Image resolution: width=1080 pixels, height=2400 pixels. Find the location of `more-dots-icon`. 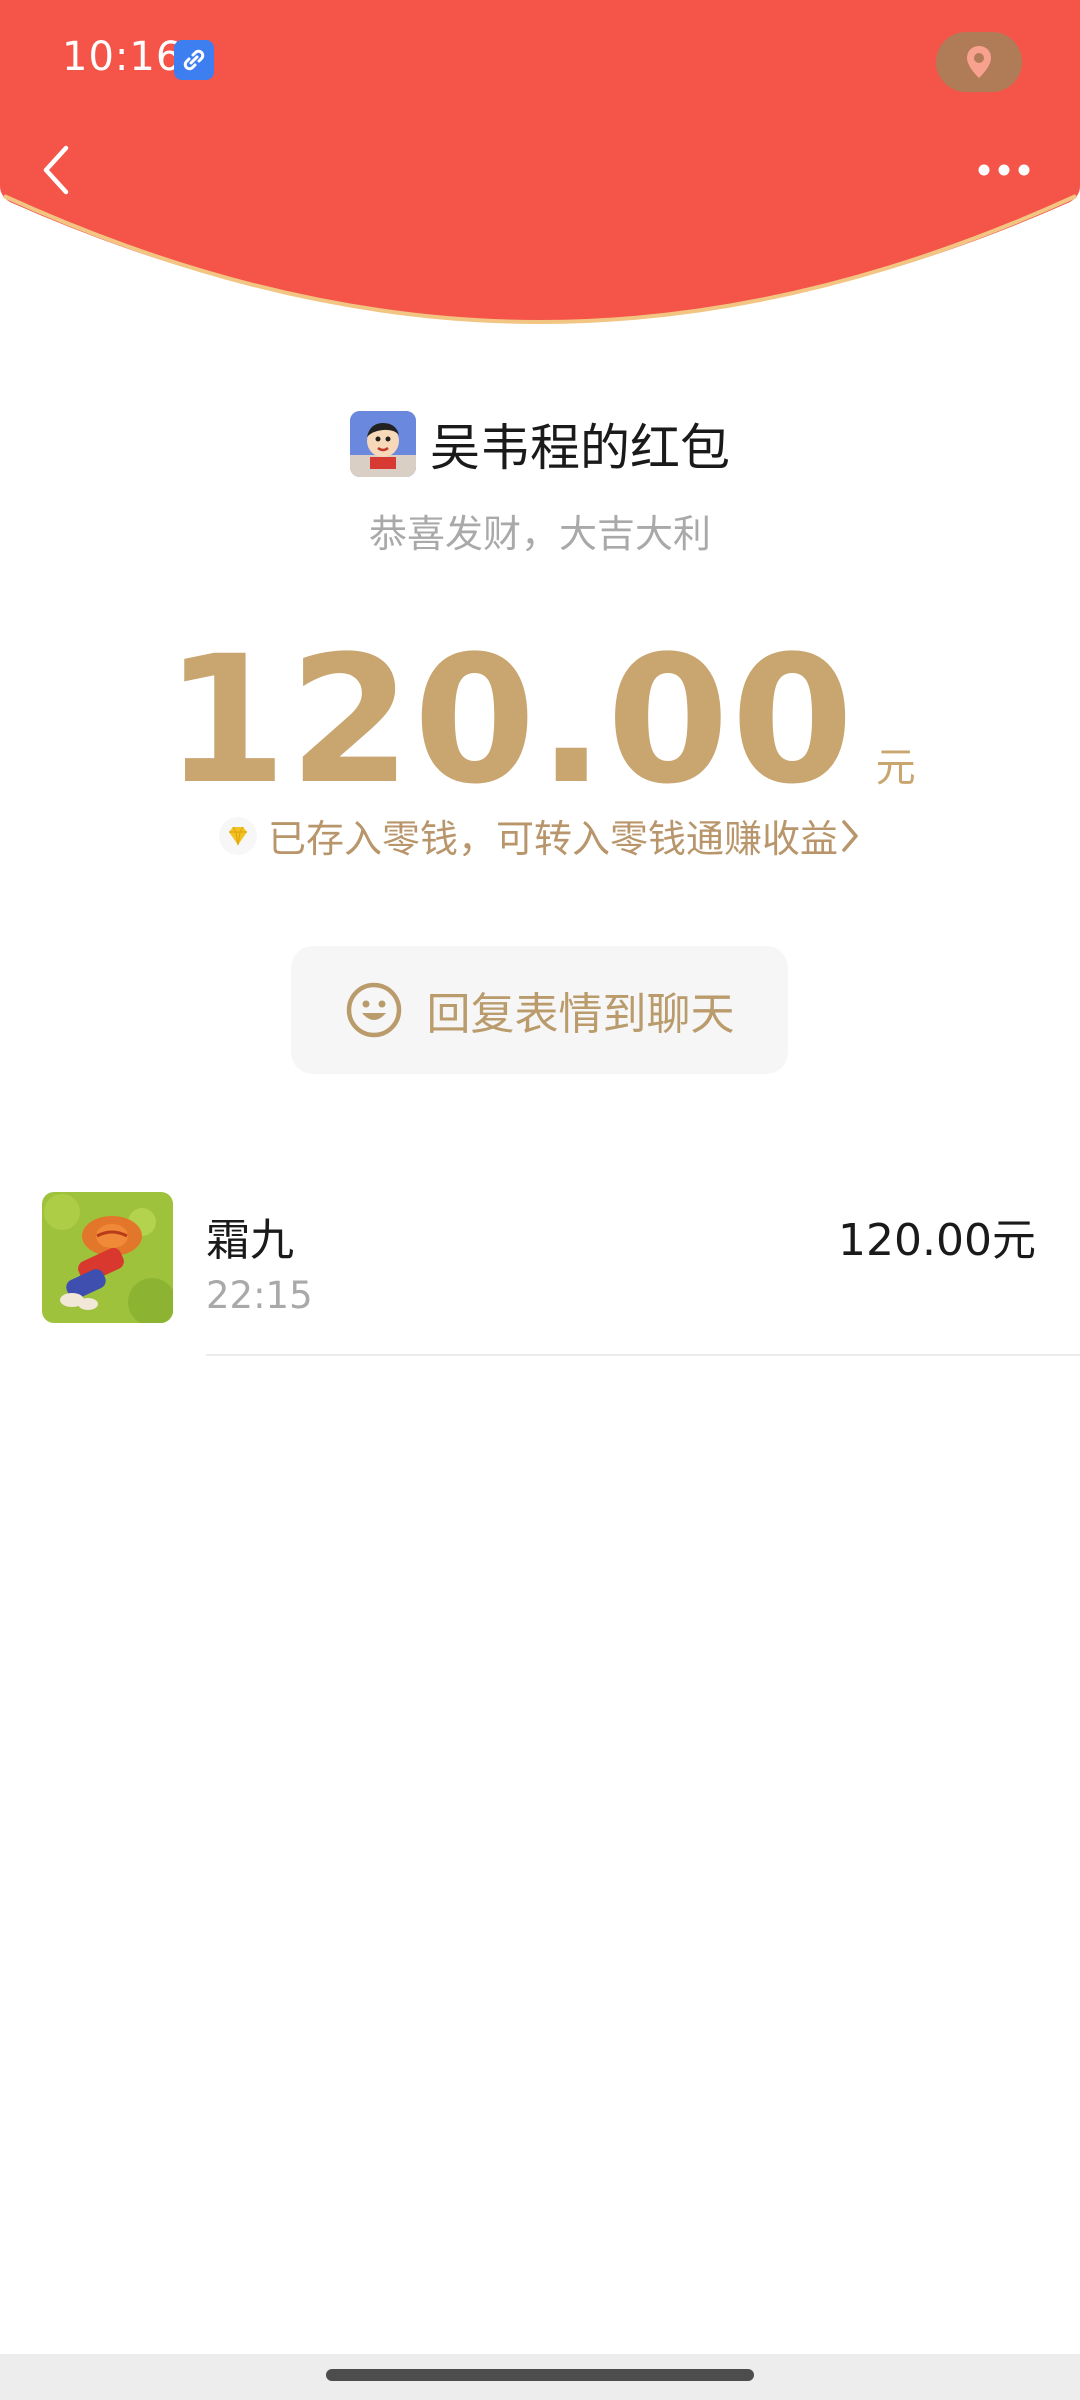

more-dots-icon is located at coordinates (1004, 170).